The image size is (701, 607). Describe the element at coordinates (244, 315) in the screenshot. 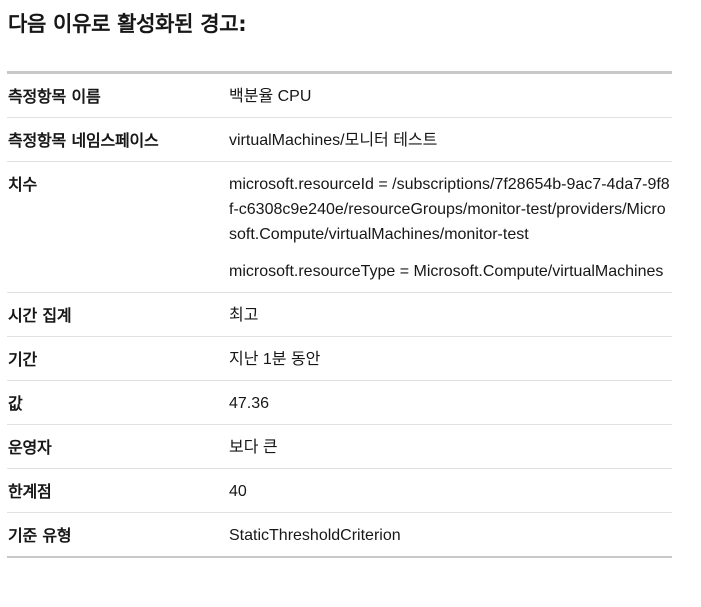

I see `time-aggregation-text: 최고` at that location.